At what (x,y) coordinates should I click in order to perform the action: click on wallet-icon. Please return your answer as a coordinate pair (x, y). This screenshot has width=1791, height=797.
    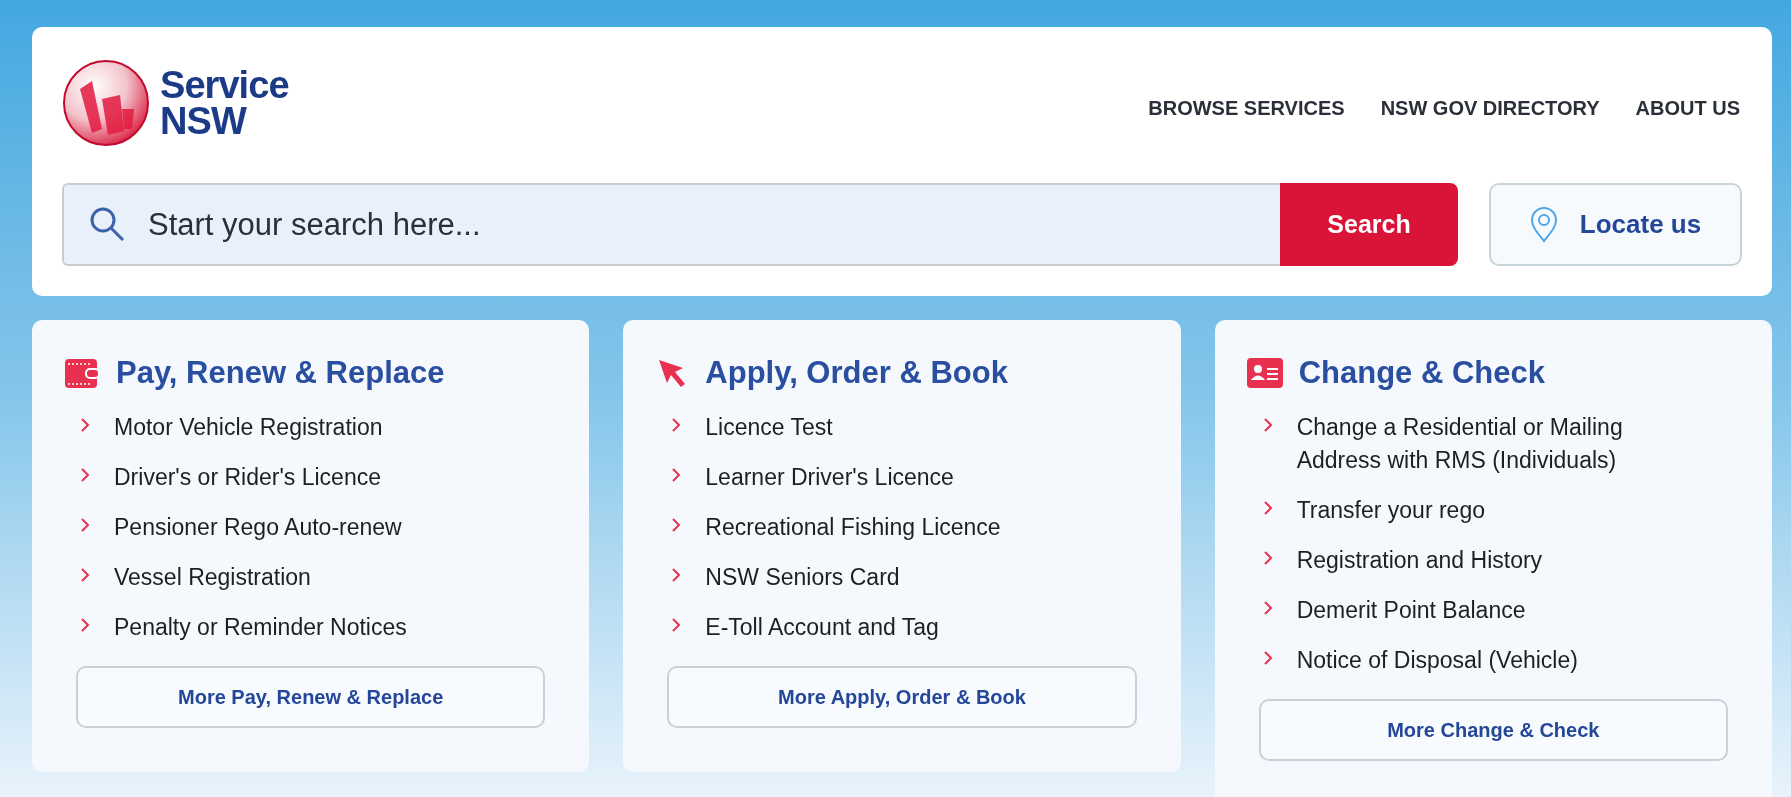
    Looking at the image, I should click on (82, 373).